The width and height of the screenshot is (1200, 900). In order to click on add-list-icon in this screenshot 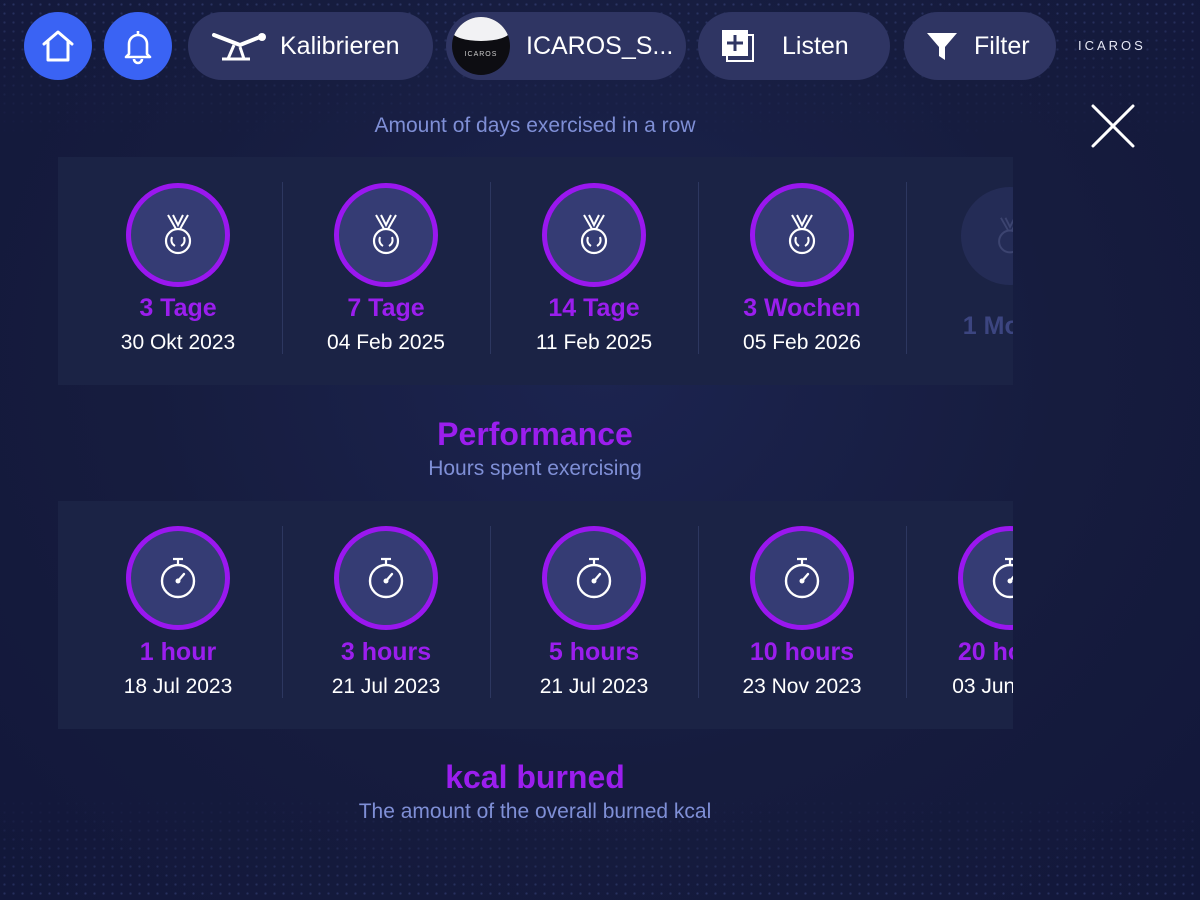, I will do `click(738, 46)`.